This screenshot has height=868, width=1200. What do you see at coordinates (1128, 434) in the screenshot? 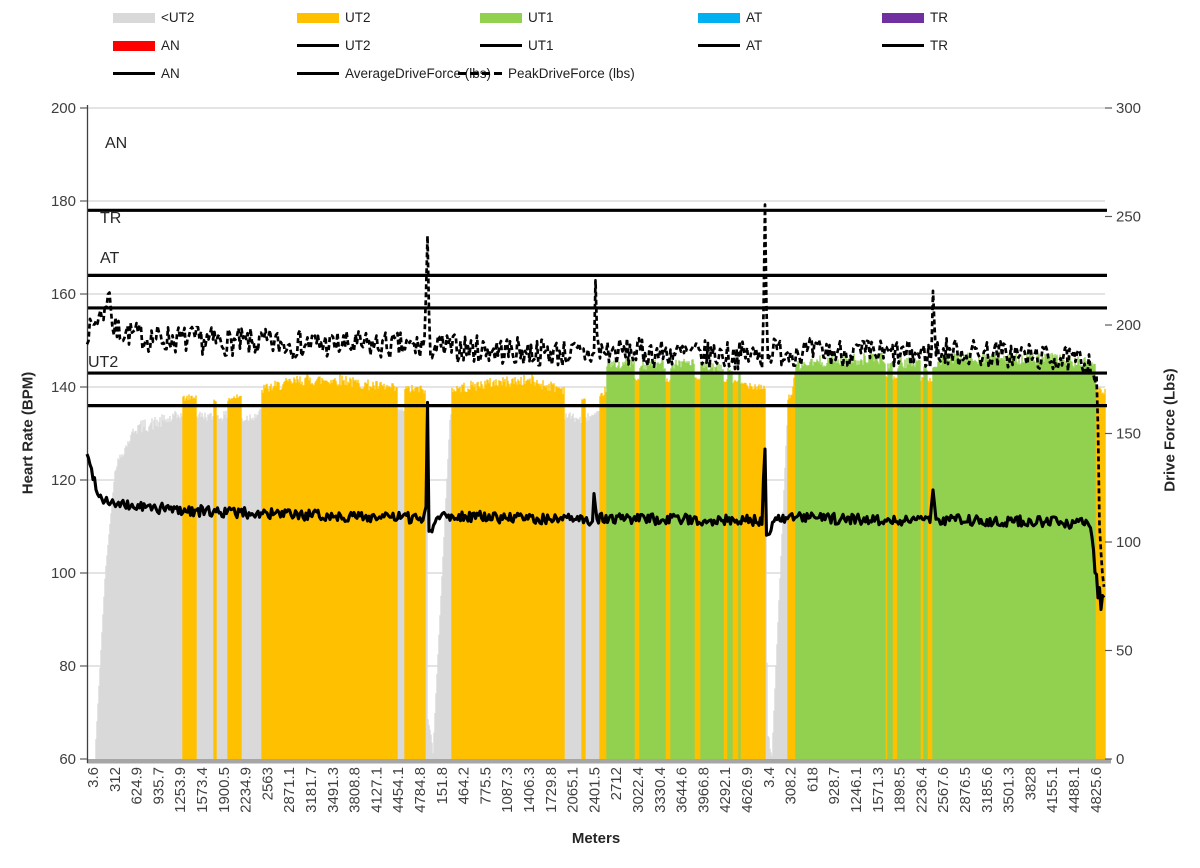
I see `right-axis-tick-label: 150` at bounding box center [1128, 434].